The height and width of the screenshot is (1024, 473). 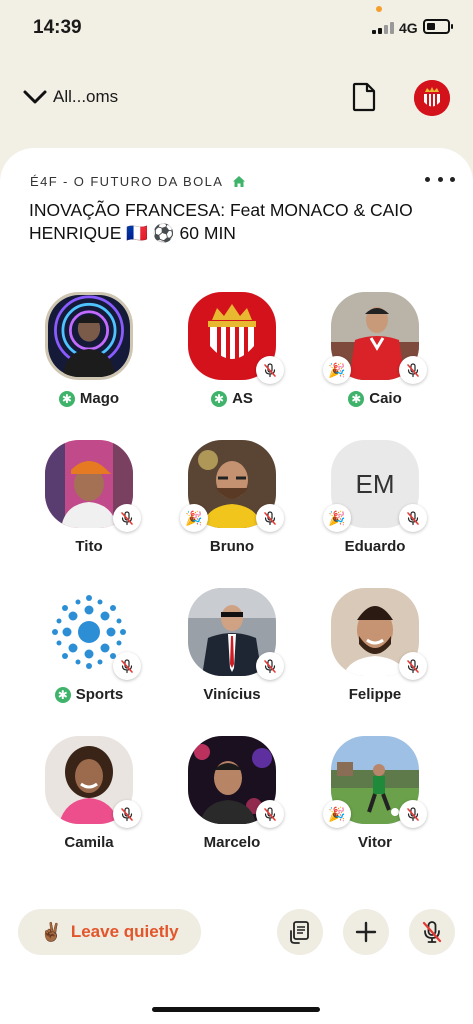 I want to click on speaker-name-row: Marcelo, so click(x=232, y=842).